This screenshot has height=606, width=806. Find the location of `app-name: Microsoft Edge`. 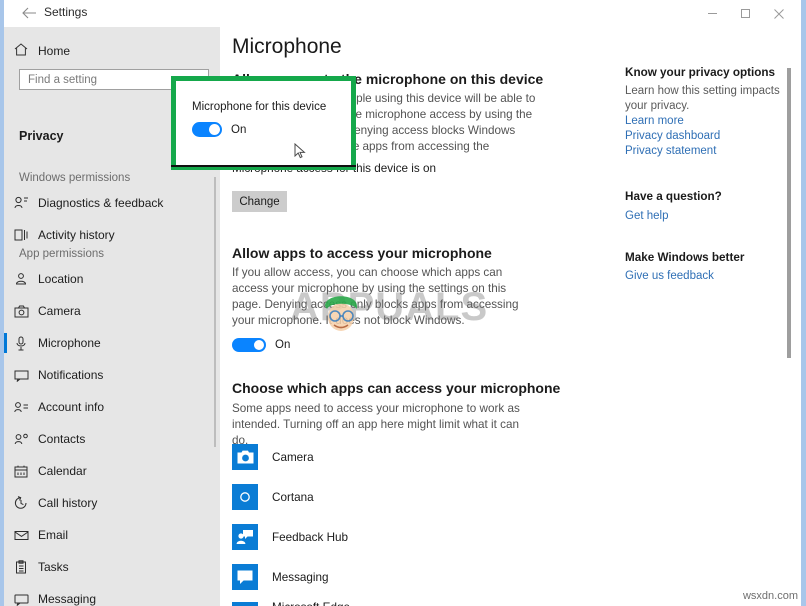

app-name: Microsoft Edge is located at coordinates (335, 603).